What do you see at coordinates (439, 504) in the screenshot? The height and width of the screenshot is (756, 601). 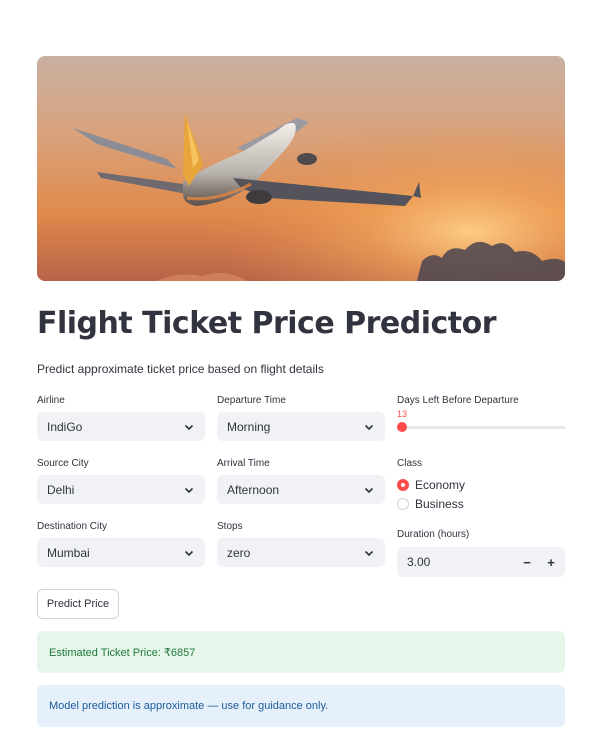 I see `radio-business-label: Business` at bounding box center [439, 504].